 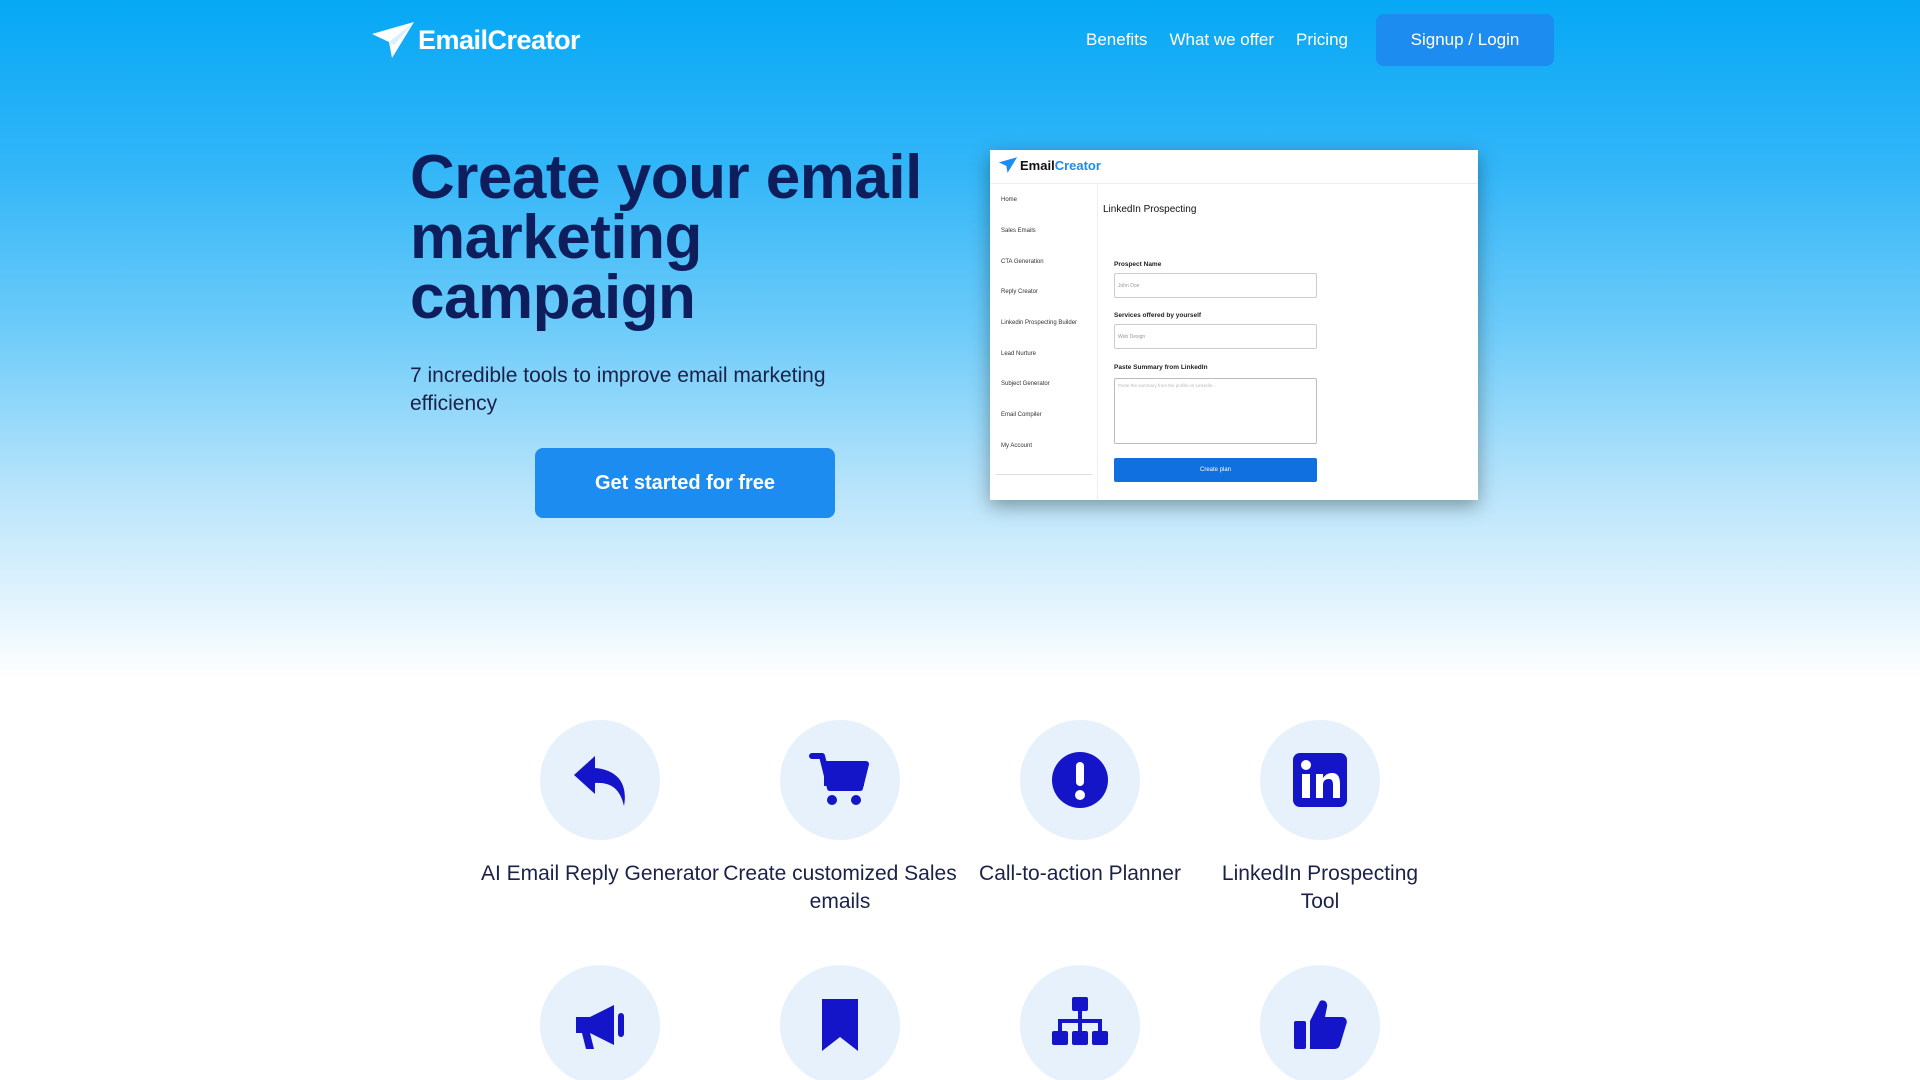 I want to click on cart-icon, so click(x=839, y=779).